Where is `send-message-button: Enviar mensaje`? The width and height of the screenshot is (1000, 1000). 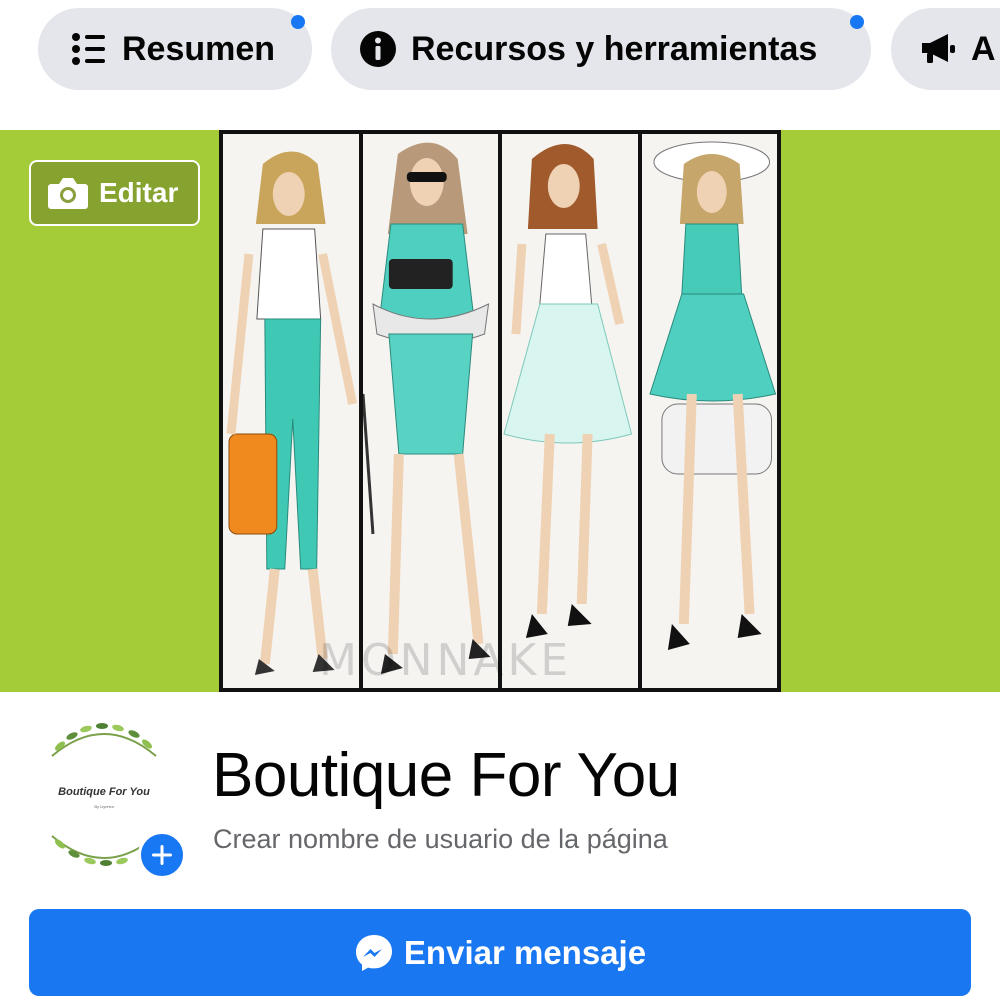 send-message-button: Enviar mensaje is located at coordinates (500, 952).